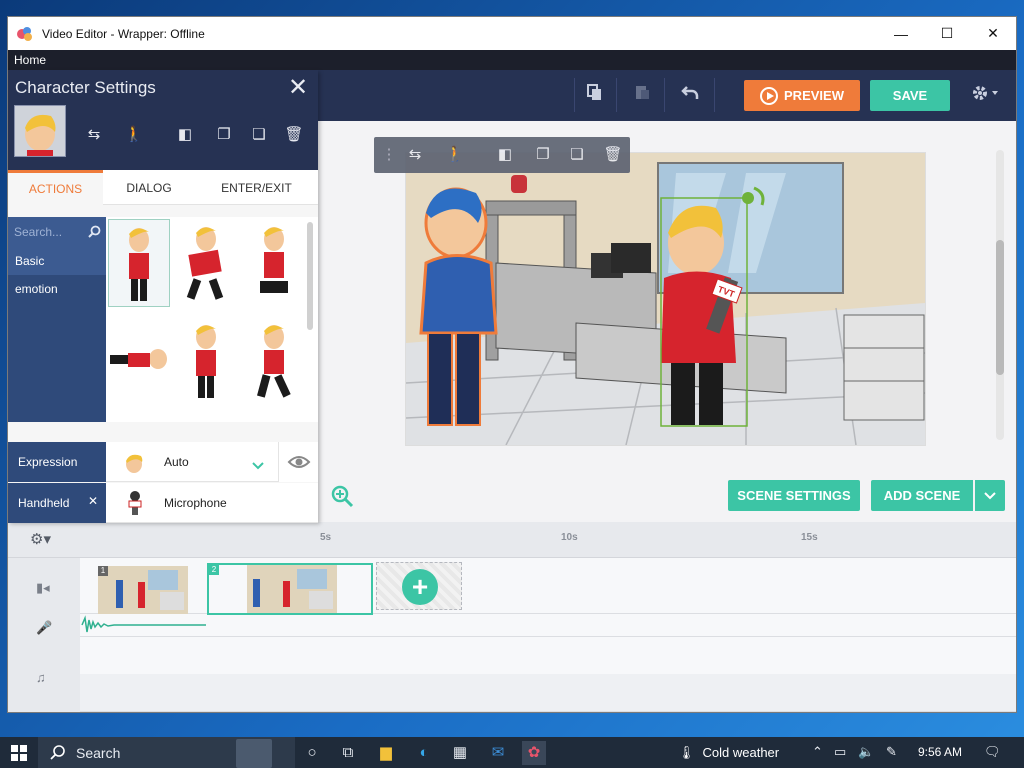  I want to click on video-camera-icon: ▮◂, so click(43, 587).